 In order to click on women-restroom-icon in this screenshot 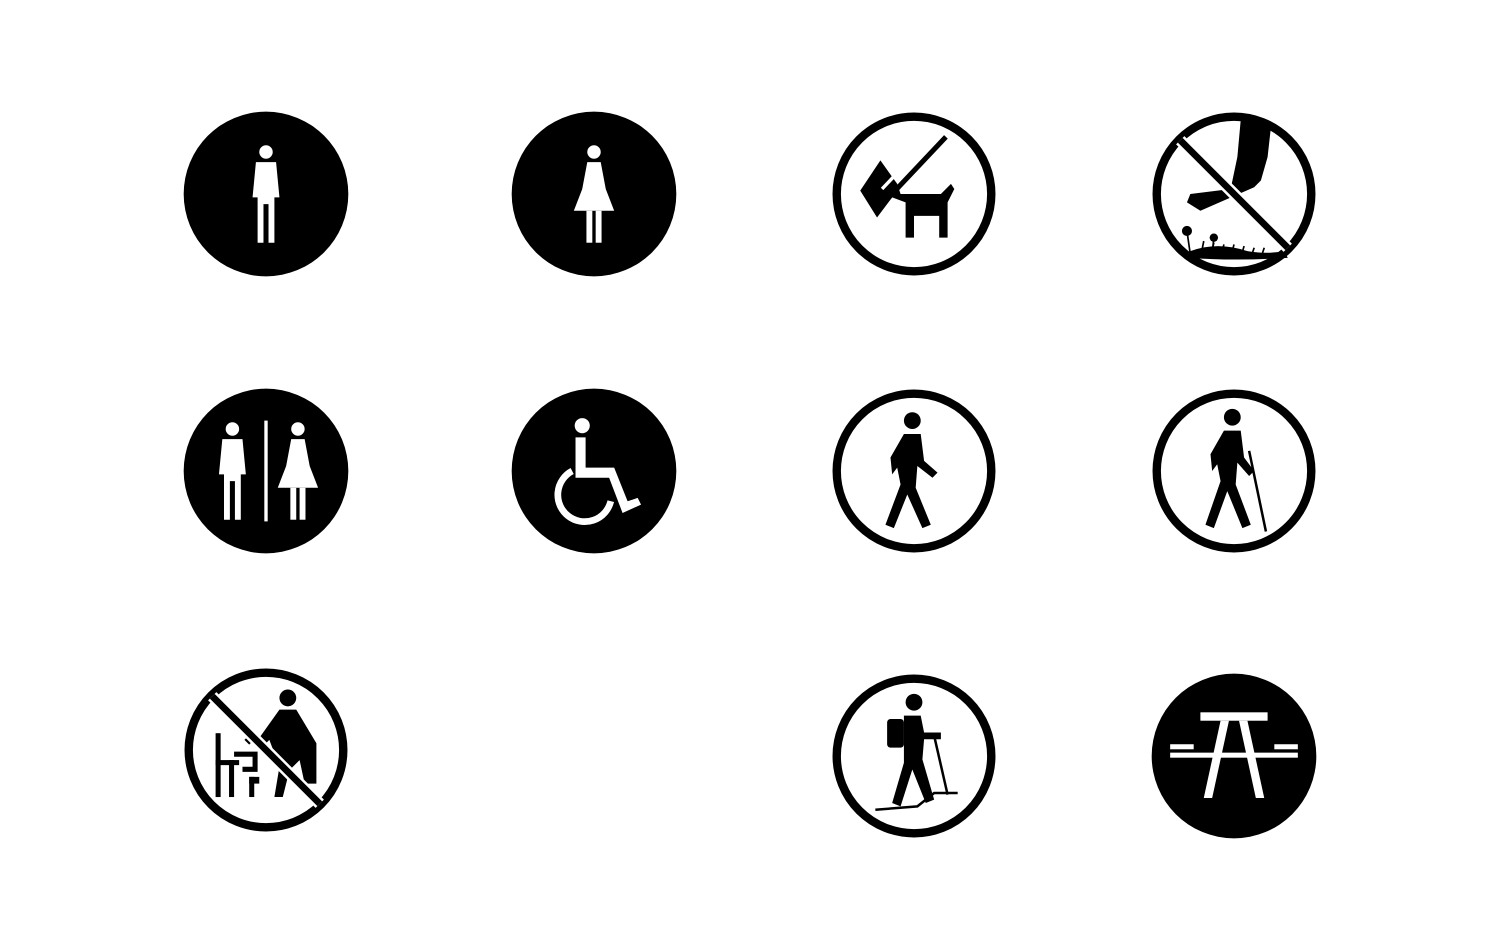, I will do `click(594, 194)`.